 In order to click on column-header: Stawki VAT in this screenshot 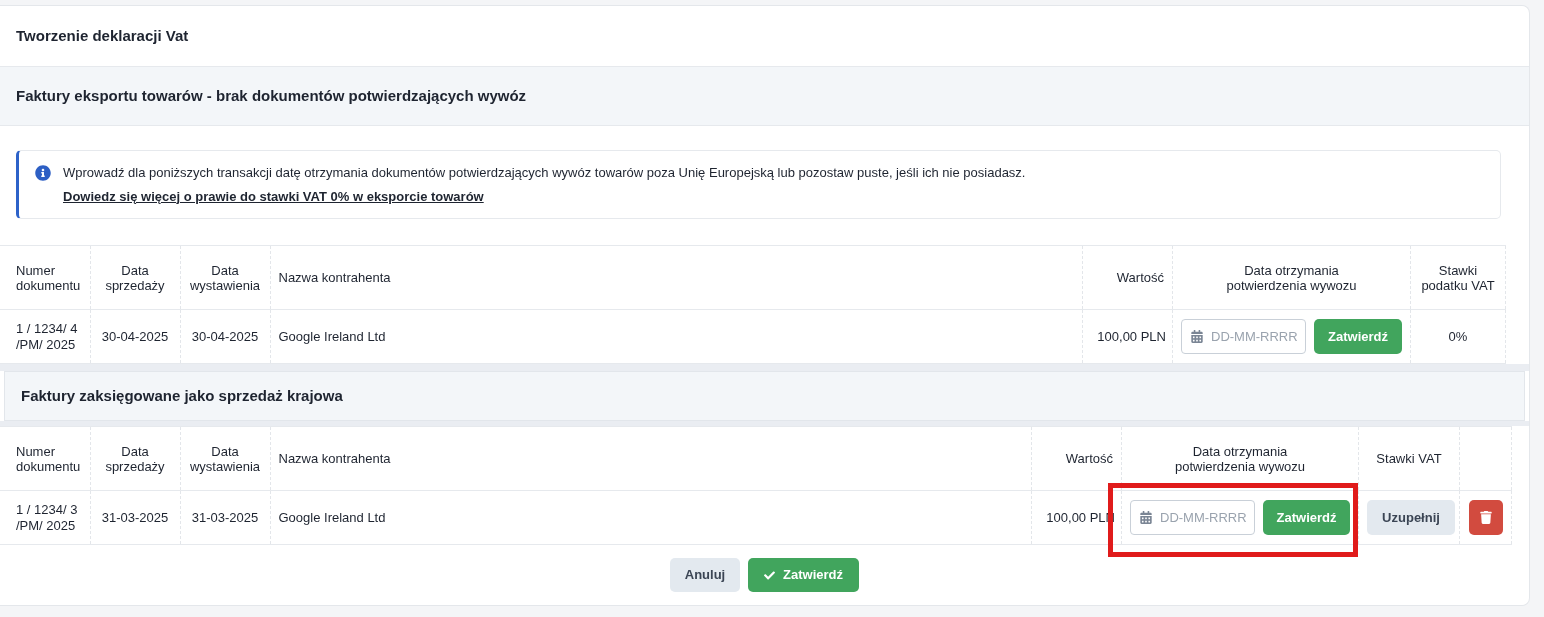, I will do `click(1409, 458)`.